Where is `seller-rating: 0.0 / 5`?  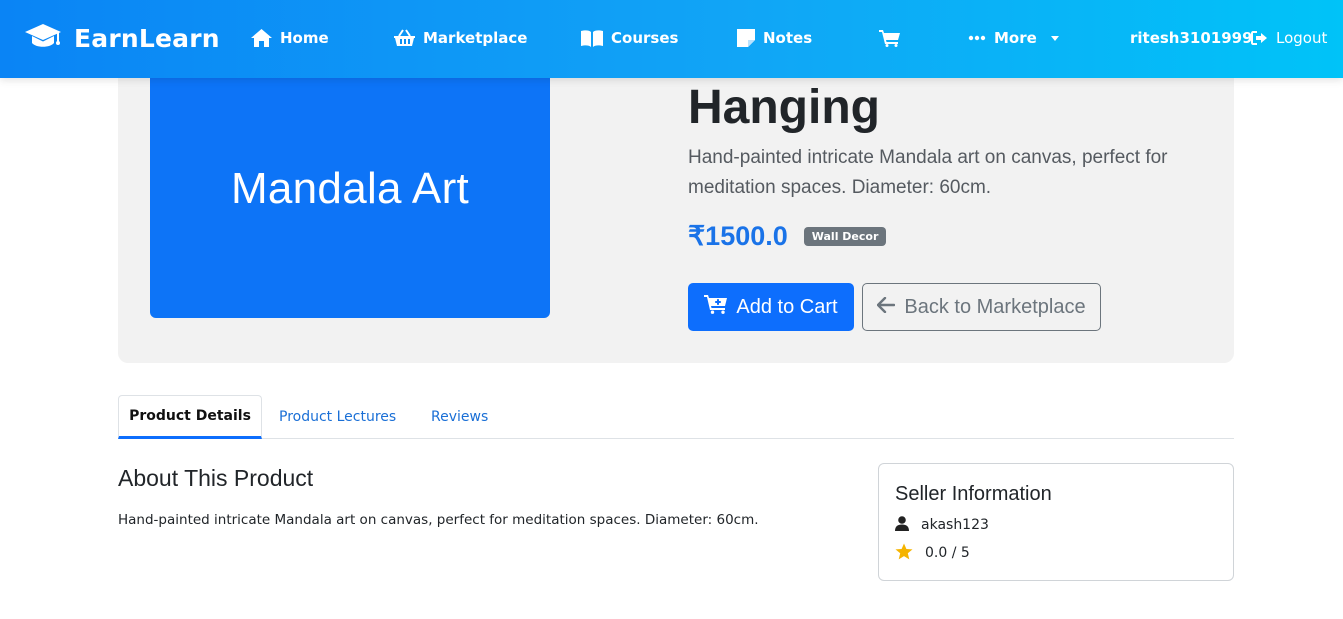
seller-rating: 0.0 / 5 is located at coordinates (947, 553).